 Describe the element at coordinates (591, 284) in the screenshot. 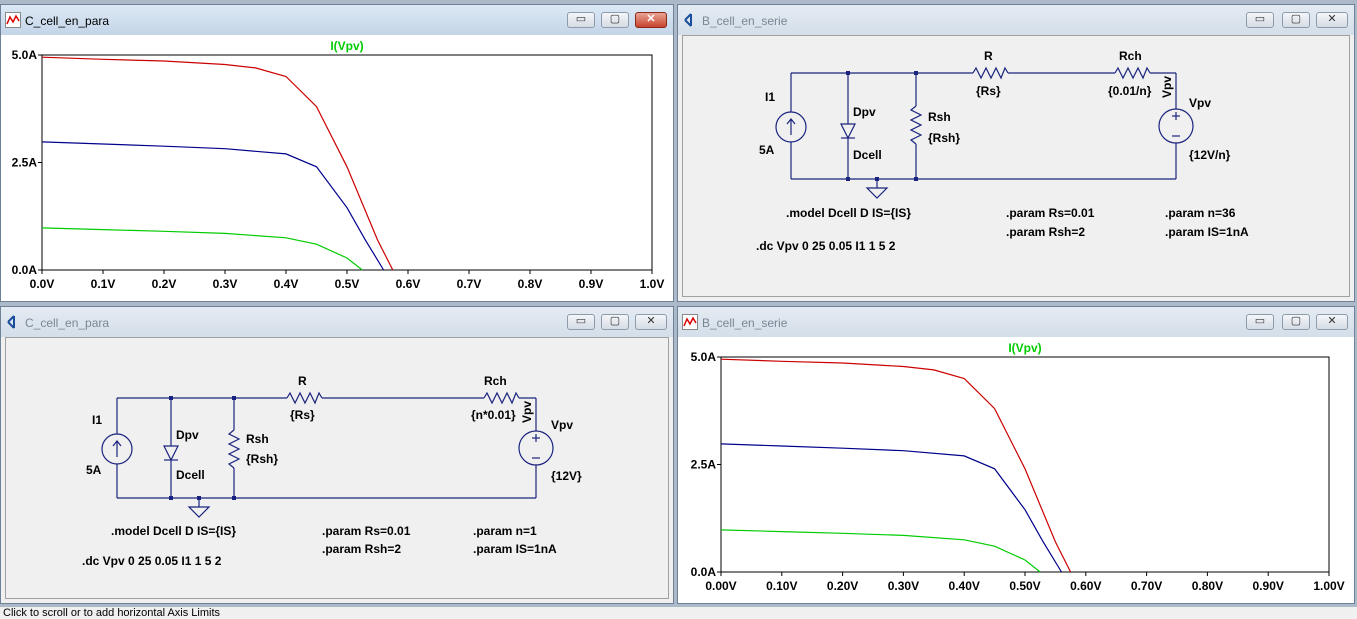

I see `x-tick-label: 0.9V` at that location.